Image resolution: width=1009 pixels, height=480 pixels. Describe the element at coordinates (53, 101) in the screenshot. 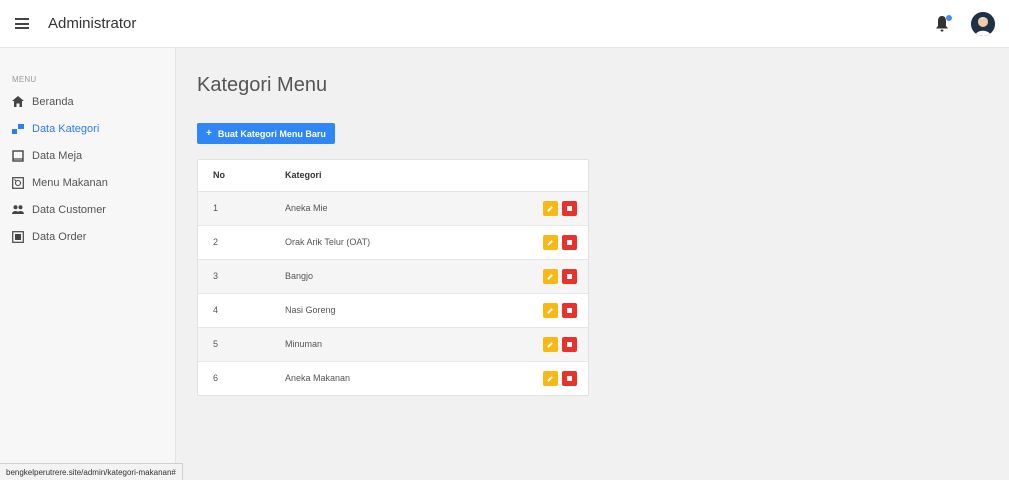

I see `sidebar-item-label: Beranda` at that location.